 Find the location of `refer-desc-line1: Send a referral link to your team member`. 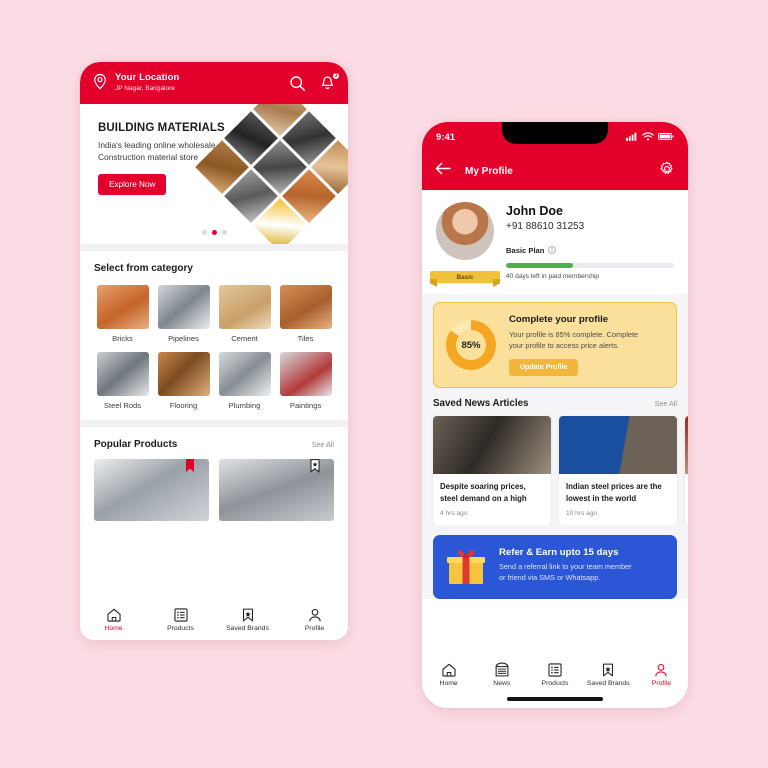

refer-desc-line1: Send a referral link to your team member is located at coordinates (565, 567).